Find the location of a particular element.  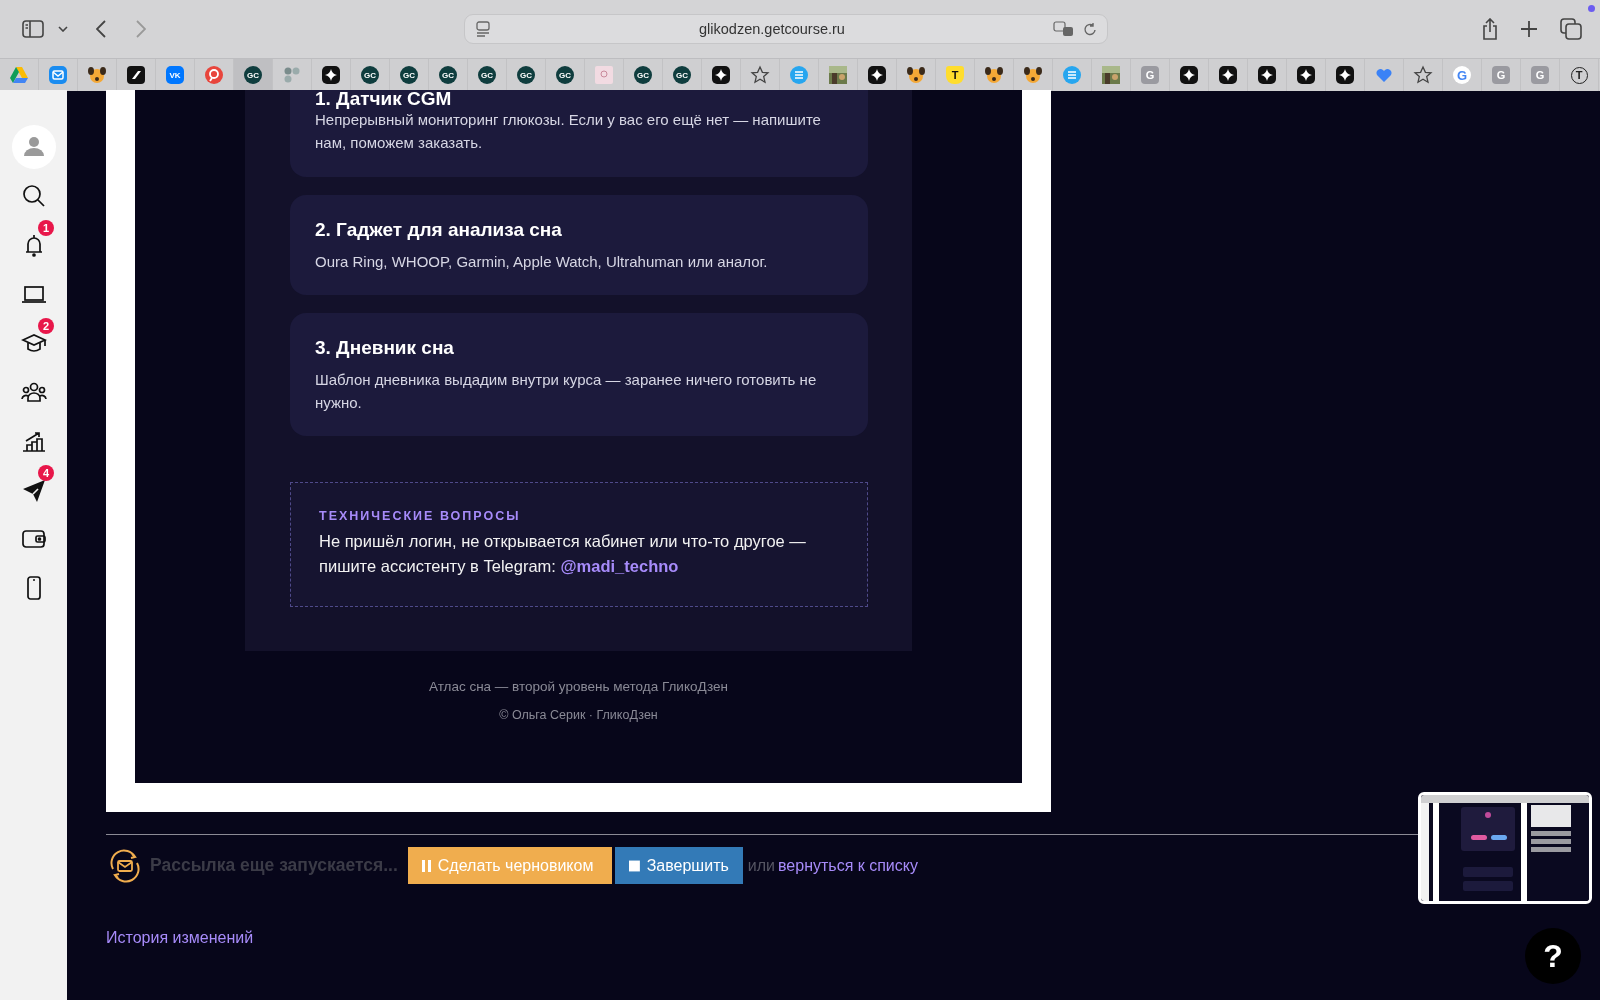

translate-icon is located at coordinates (1064, 29).